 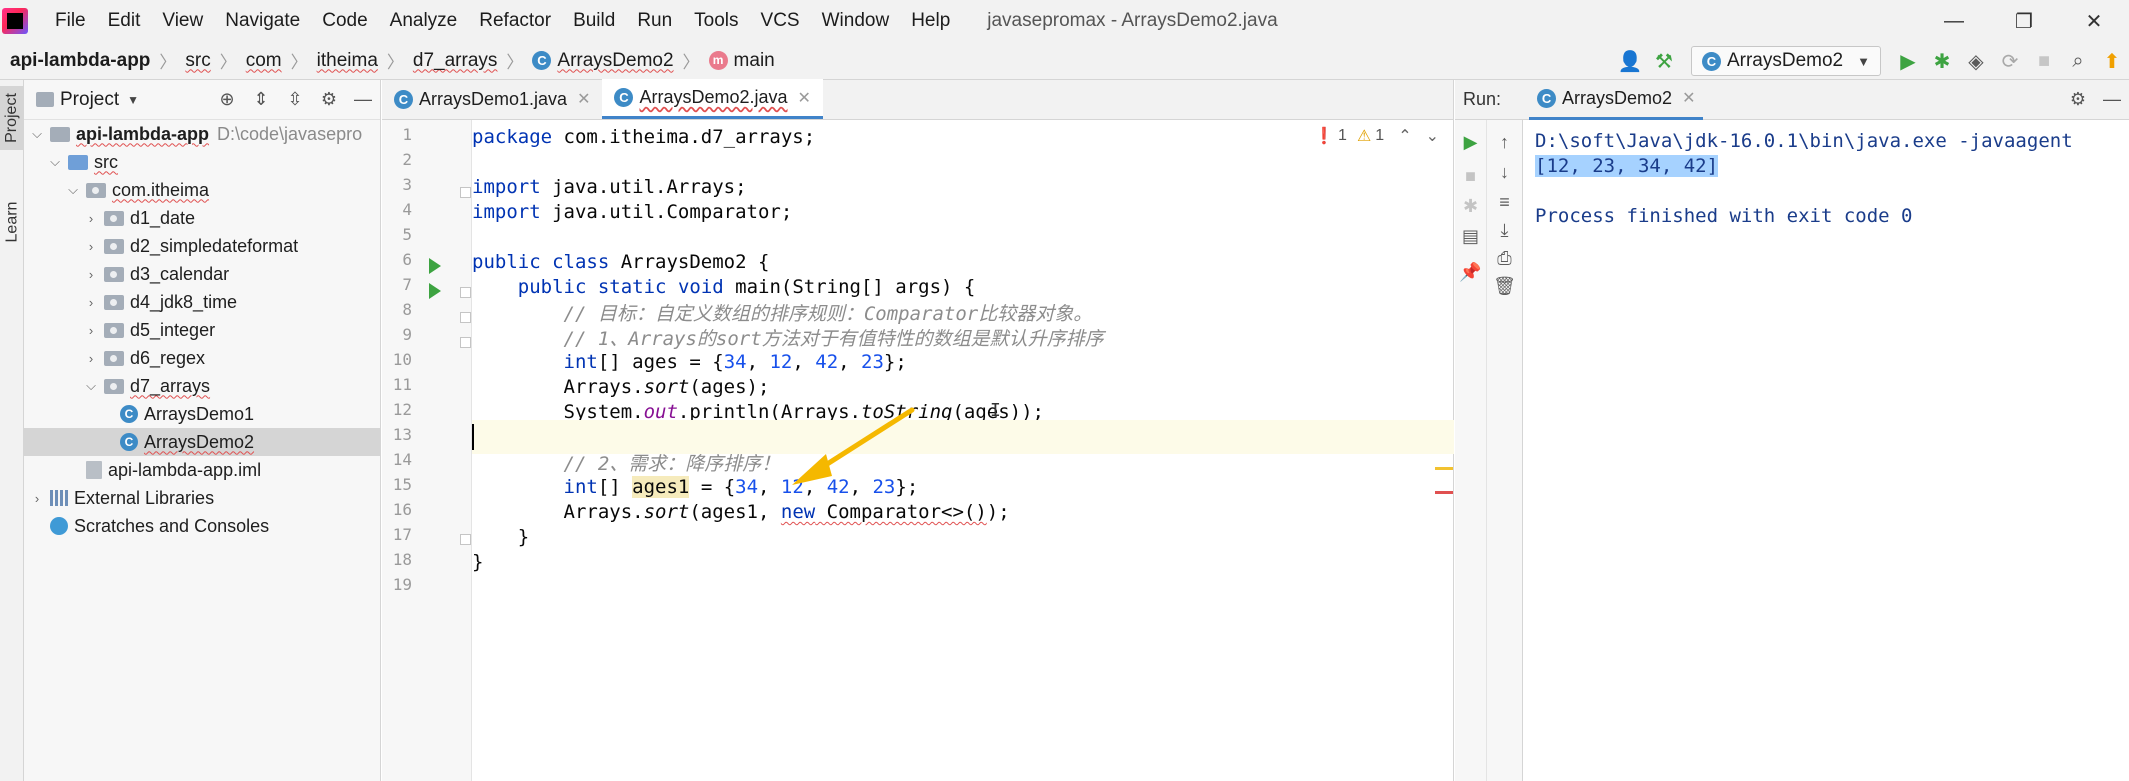 I want to click on menu-analyze: Analyze, so click(x=424, y=21).